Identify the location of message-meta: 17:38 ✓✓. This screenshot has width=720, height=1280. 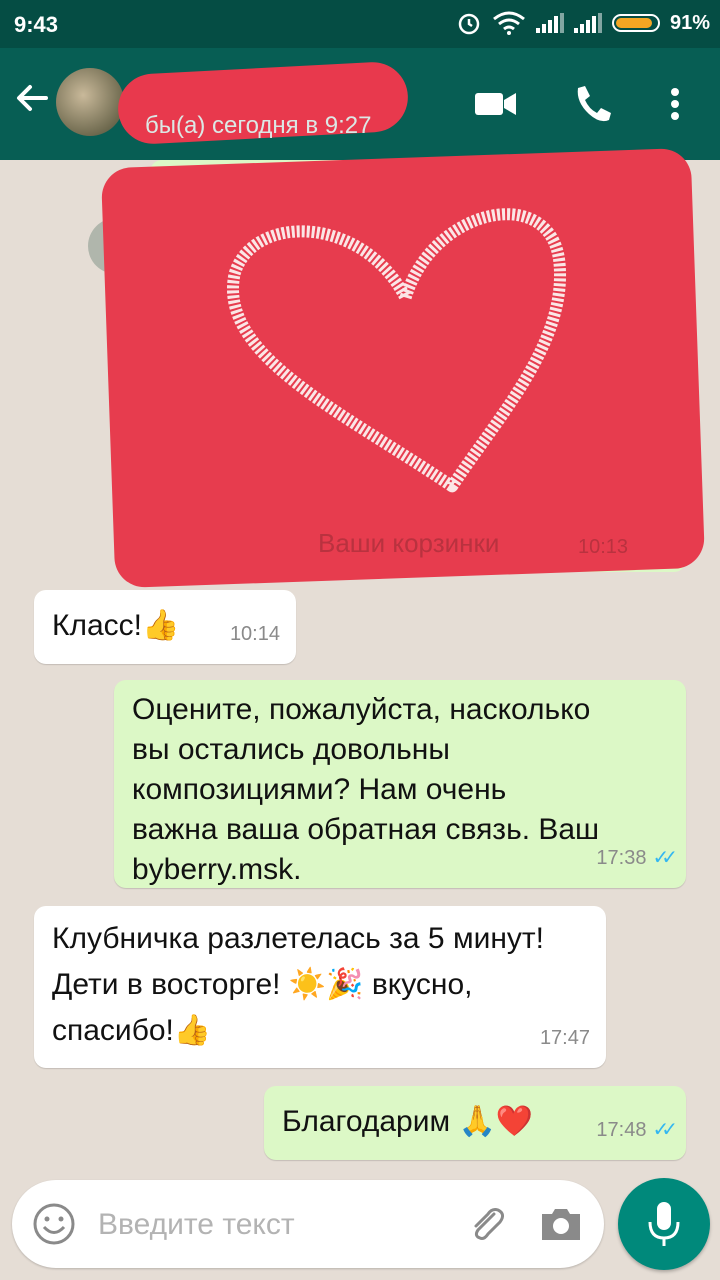
(636, 858).